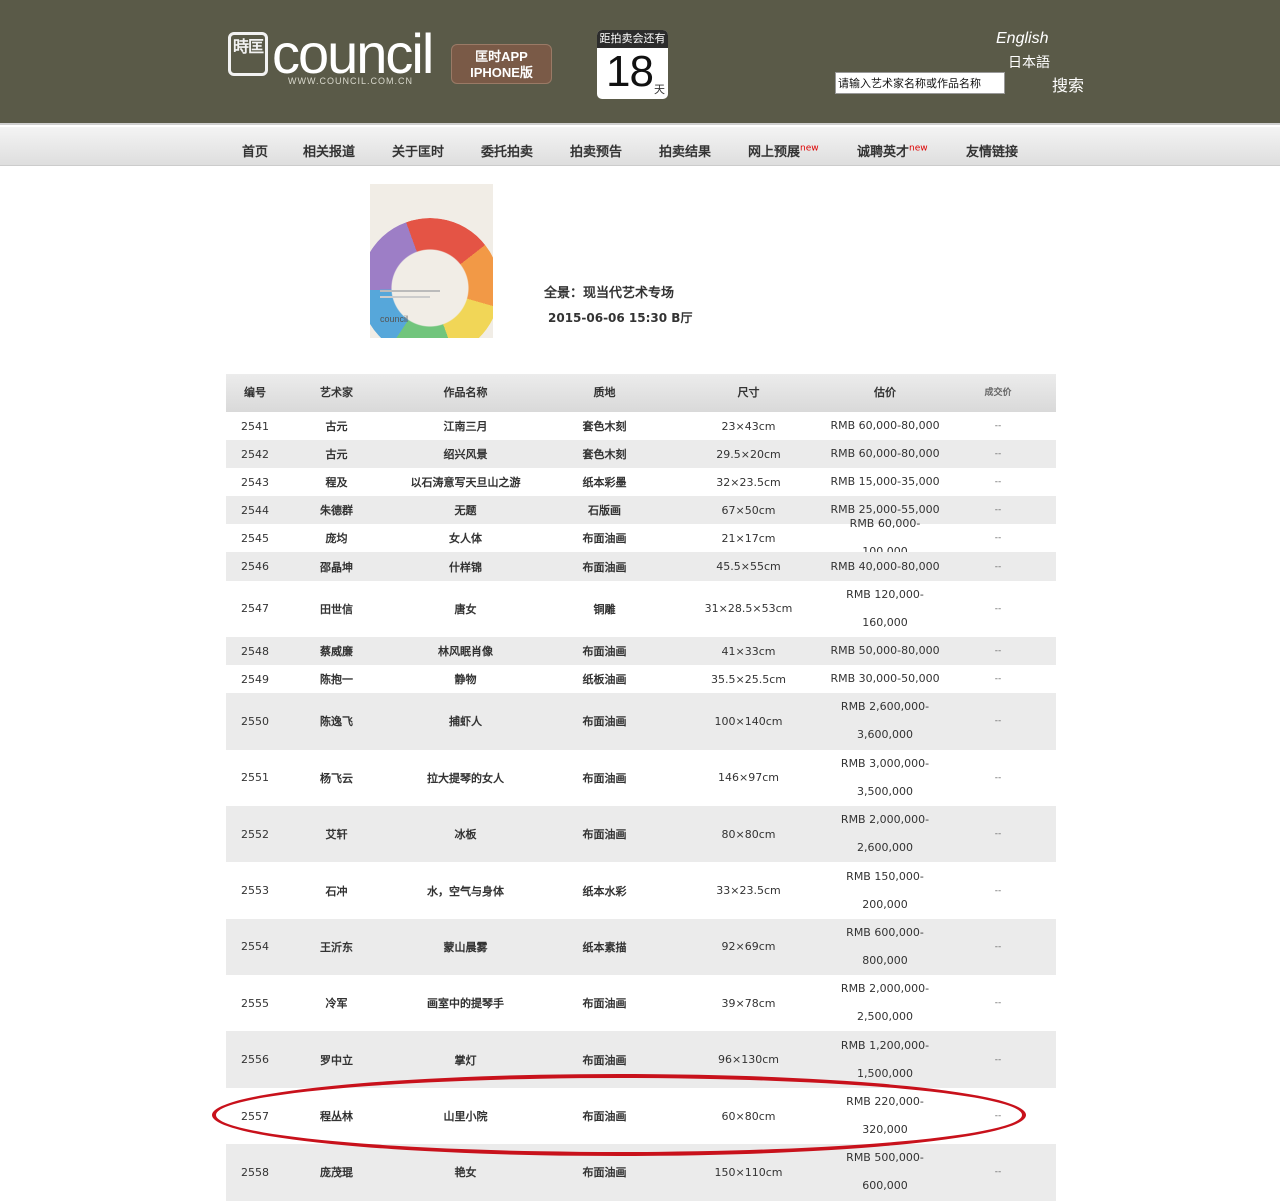  Describe the element at coordinates (501, 64) in the screenshot. I see `app-download-button: 匡时APP IPHONE版` at that location.